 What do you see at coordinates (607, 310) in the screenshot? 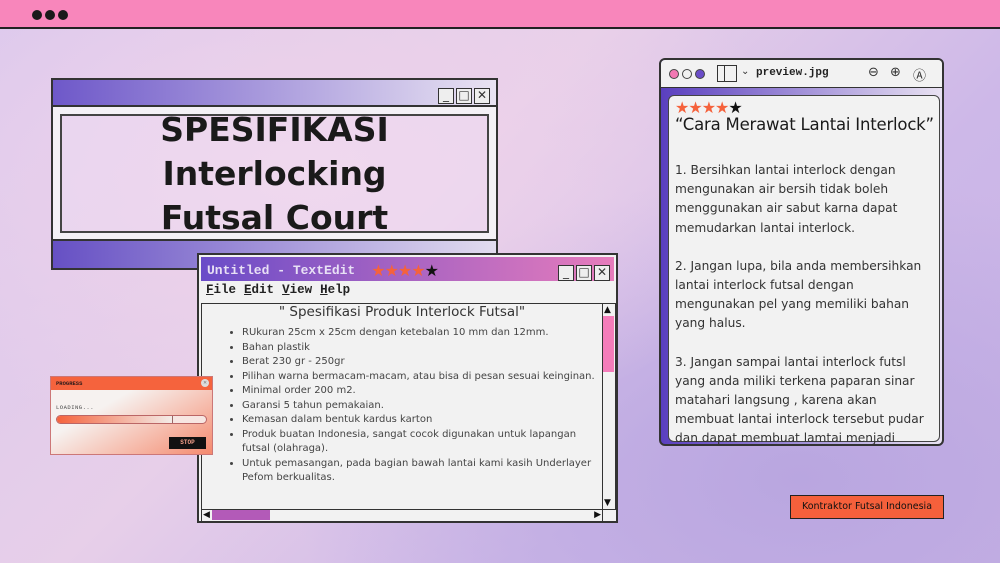
I see `scroll-up-icon: ▲` at bounding box center [607, 310].